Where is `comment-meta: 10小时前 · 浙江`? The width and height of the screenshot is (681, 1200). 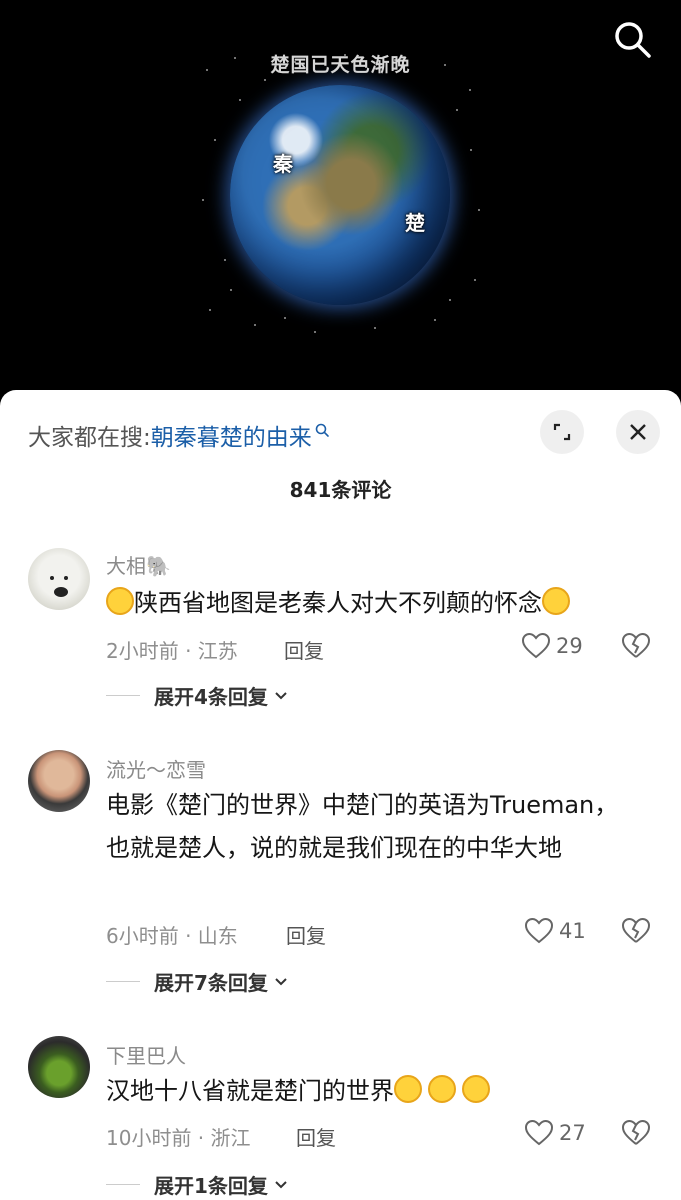
comment-meta: 10小时前 · 浙江 is located at coordinates (178, 1138).